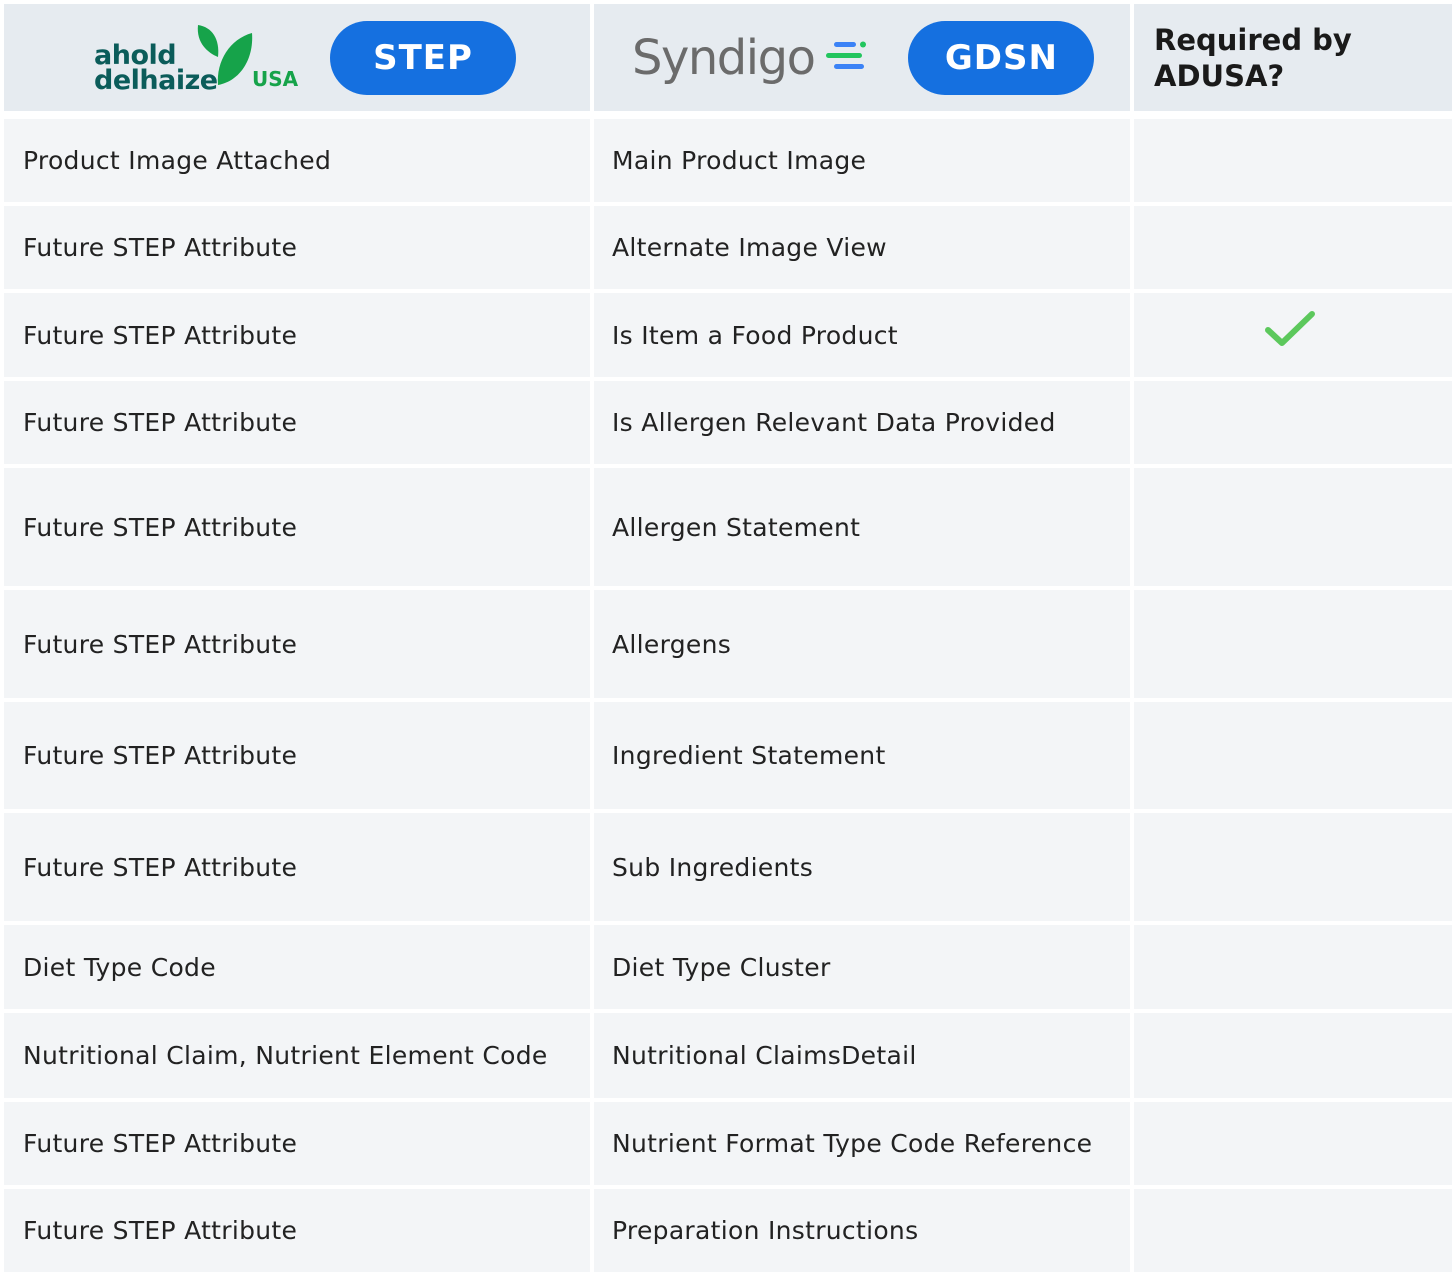 The image size is (1455, 1276). I want to click on gdsn-attribute-cell: Main Product Image, so click(862, 162).